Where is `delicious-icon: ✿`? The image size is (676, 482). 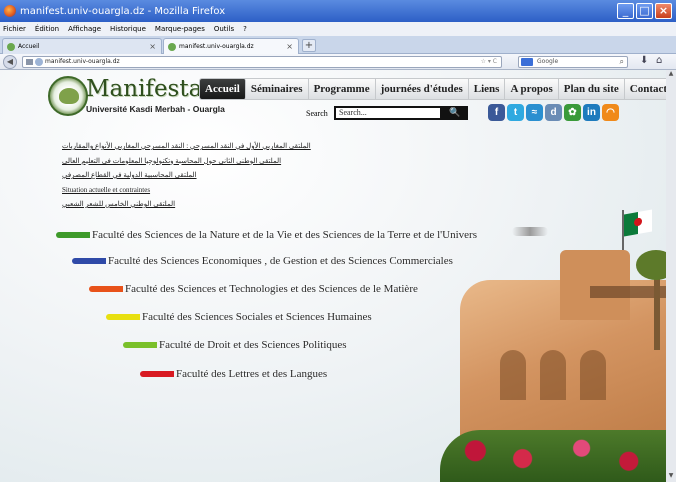 delicious-icon: ✿ is located at coordinates (572, 112).